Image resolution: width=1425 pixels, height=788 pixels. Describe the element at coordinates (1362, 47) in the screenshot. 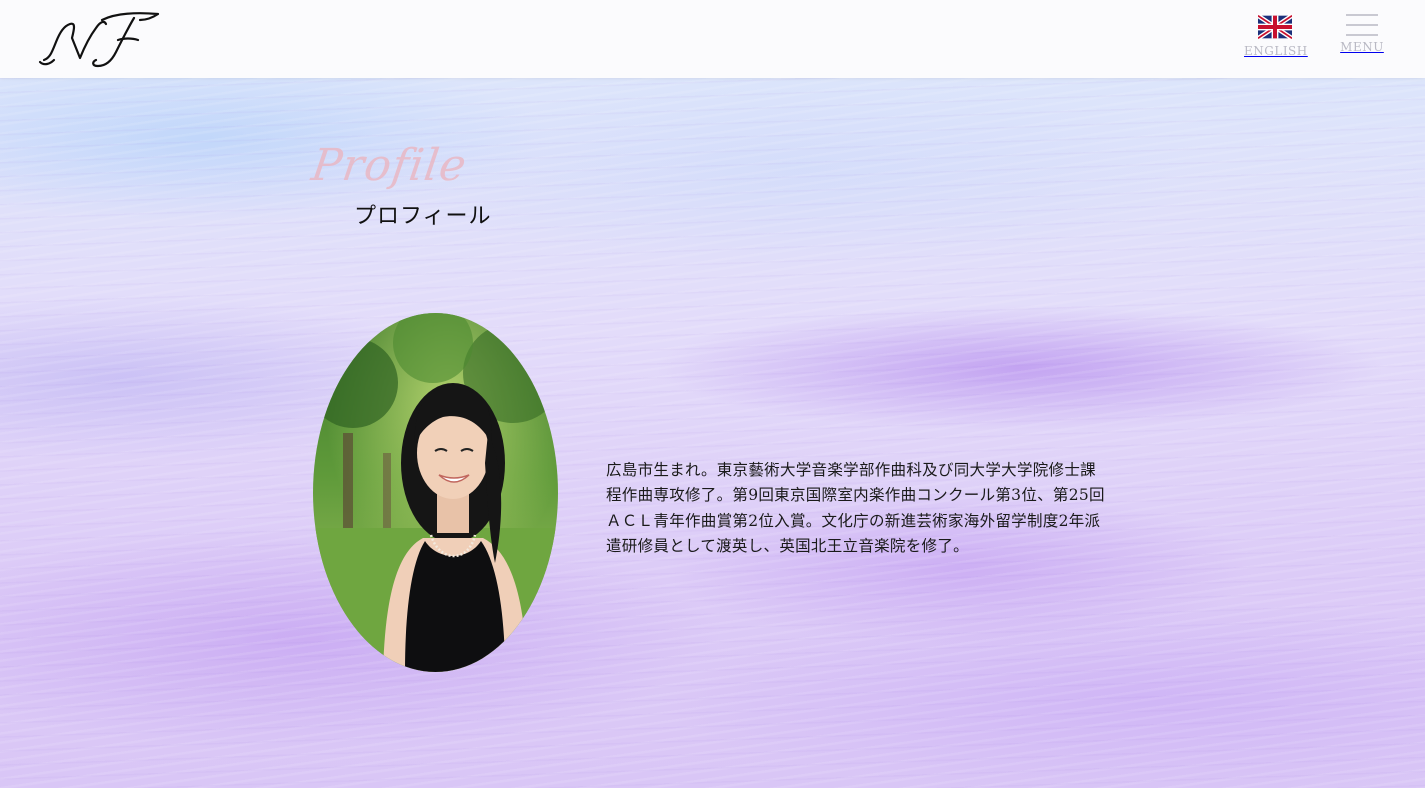

I see `menu-label: MENU` at that location.